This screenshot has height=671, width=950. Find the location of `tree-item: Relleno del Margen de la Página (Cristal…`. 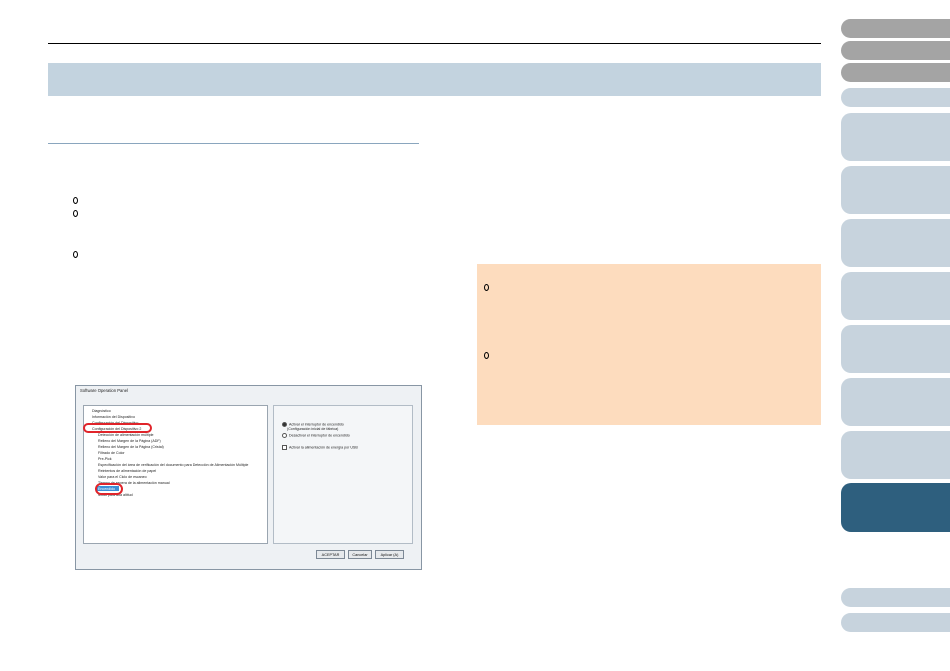

tree-item: Relleno del Margen de la Página (Cristal… is located at coordinates (131, 447).